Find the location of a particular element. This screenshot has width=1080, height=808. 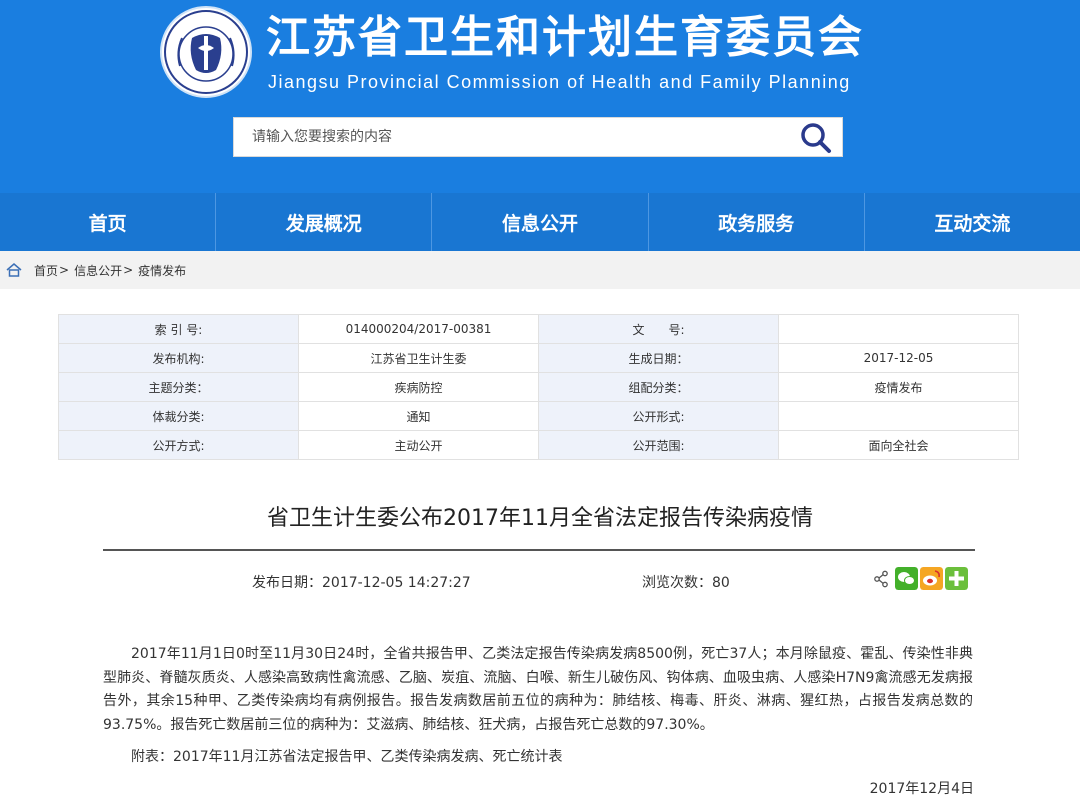

meta-value-disclosure-scope: 面向全社会 is located at coordinates (898, 445).